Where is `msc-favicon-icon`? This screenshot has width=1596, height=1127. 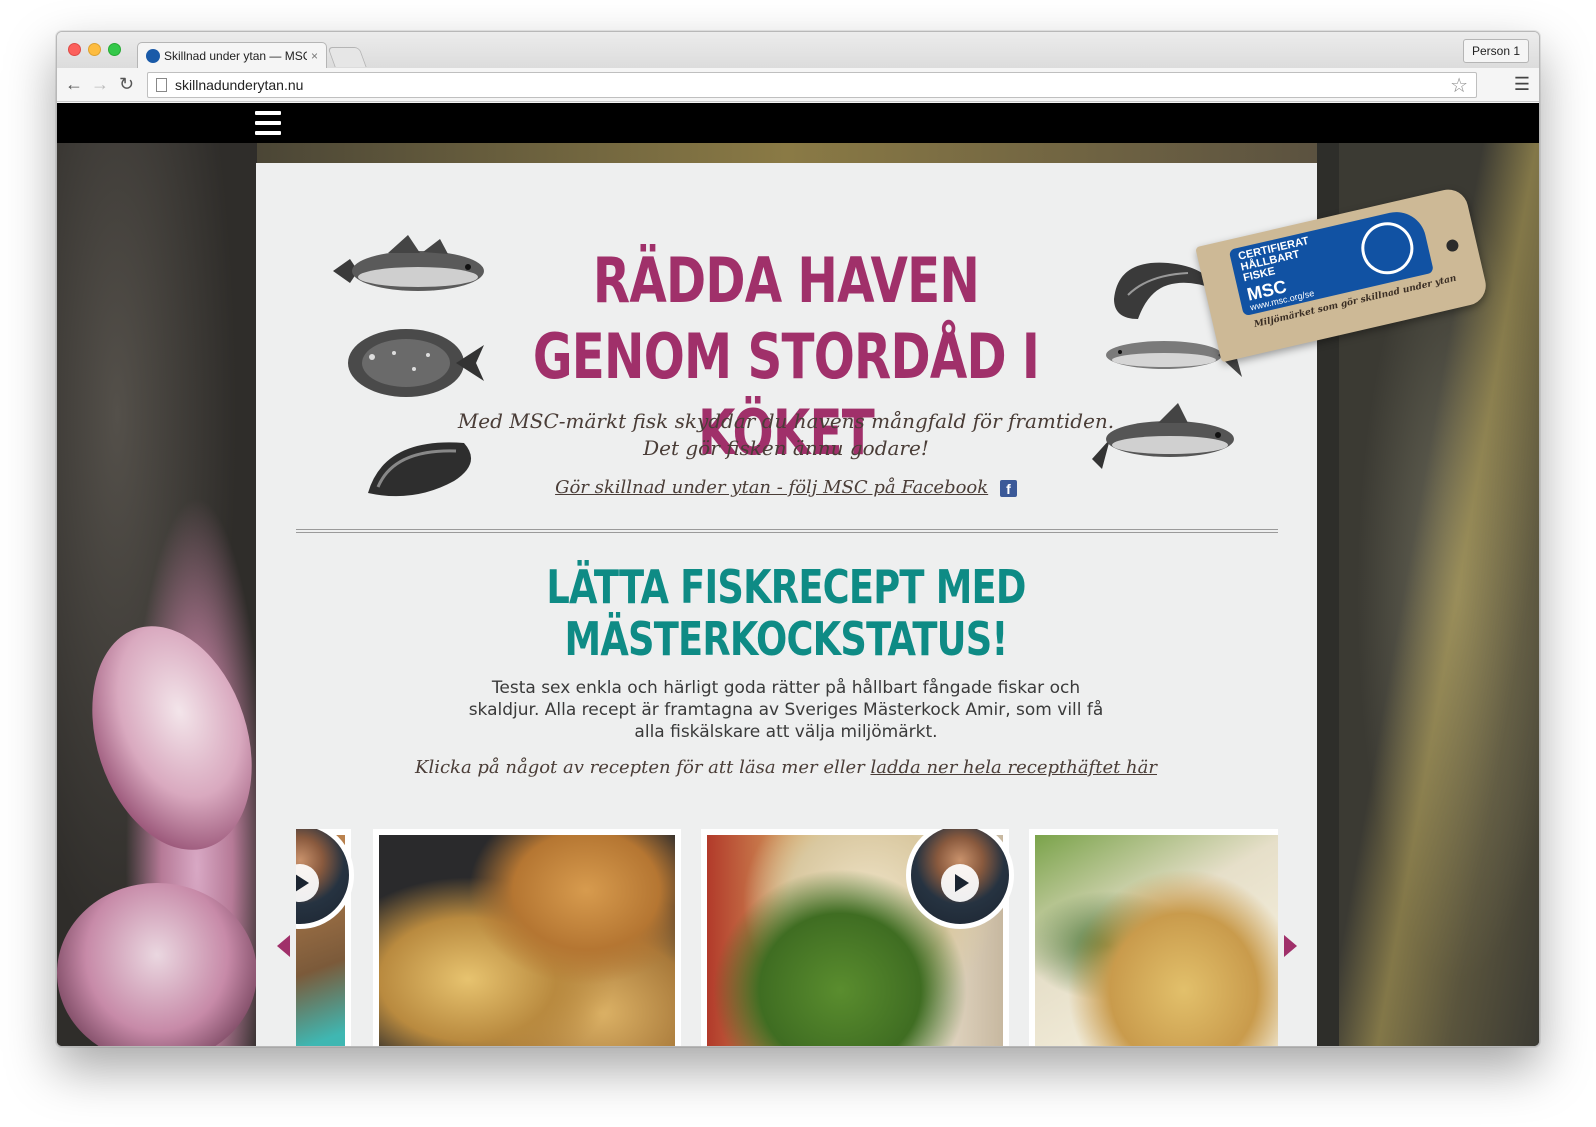 msc-favicon-icon is located at coordinates (153, 56).